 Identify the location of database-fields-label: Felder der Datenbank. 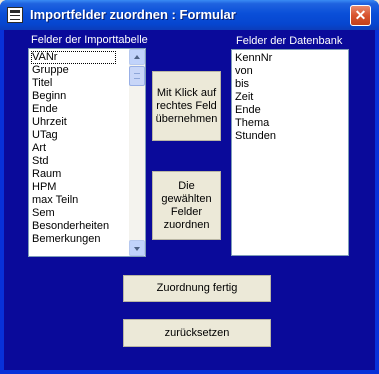
(289, 41).